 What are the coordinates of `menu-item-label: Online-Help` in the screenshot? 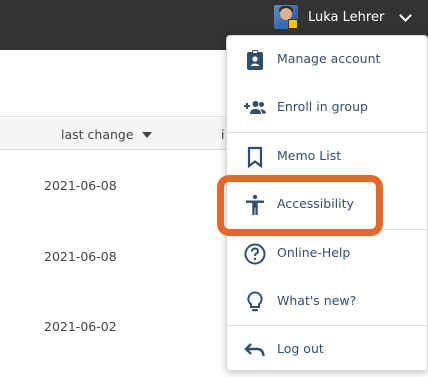 It's located at (314, 252).